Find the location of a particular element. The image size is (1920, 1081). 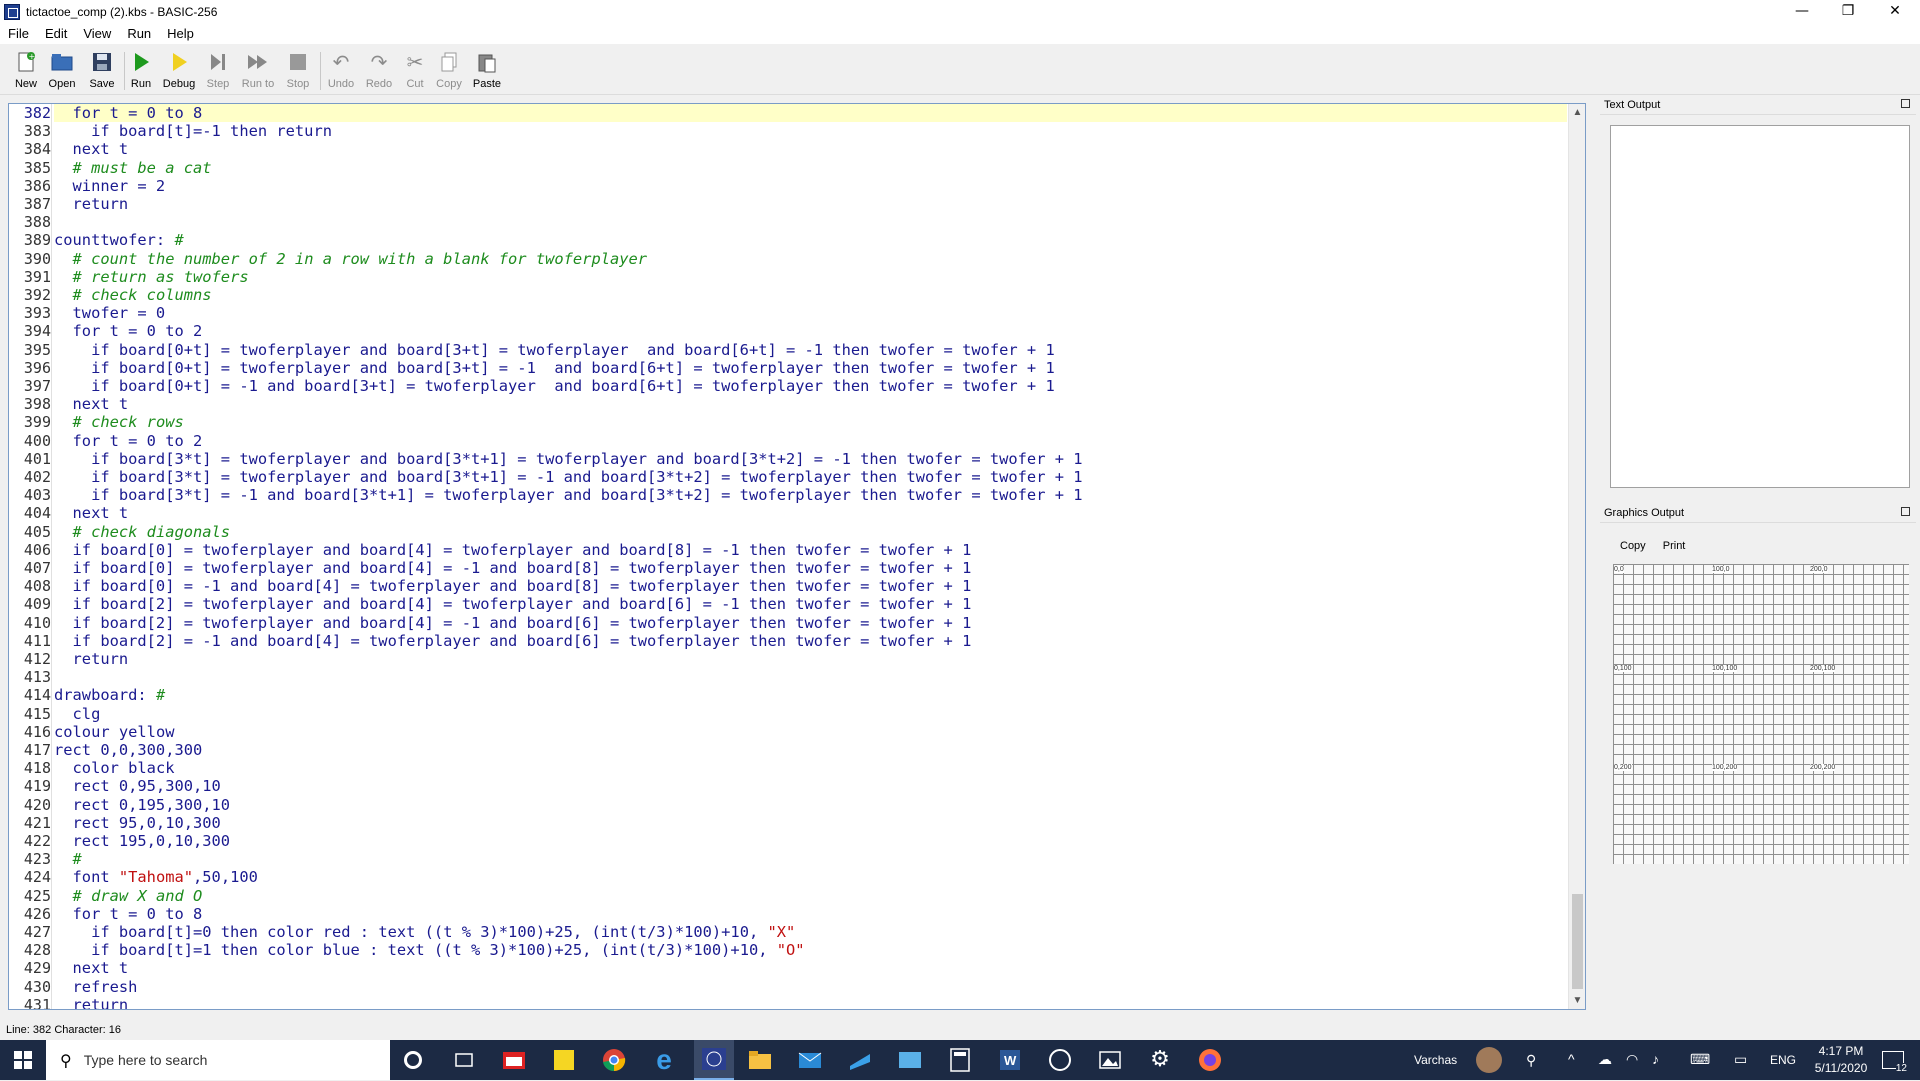

onedrive-icon: ☁ is located at coordinates (1605, 1059).